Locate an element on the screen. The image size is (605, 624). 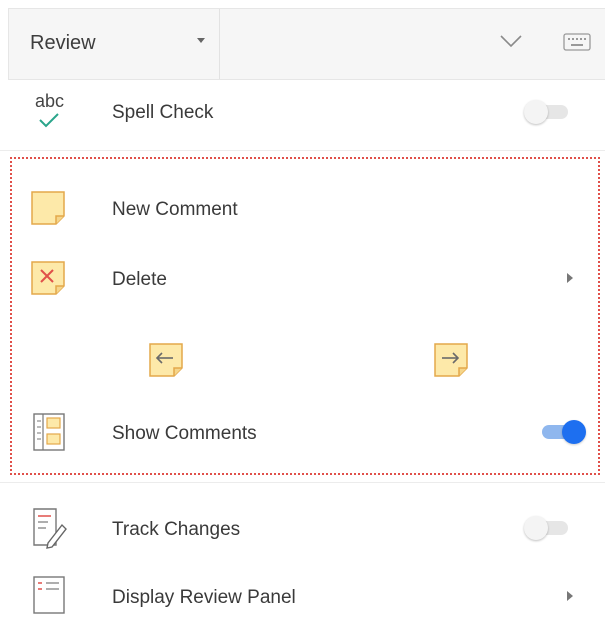
display-review-panel-label: Display Review Panel is located at coordinates (204, 597).